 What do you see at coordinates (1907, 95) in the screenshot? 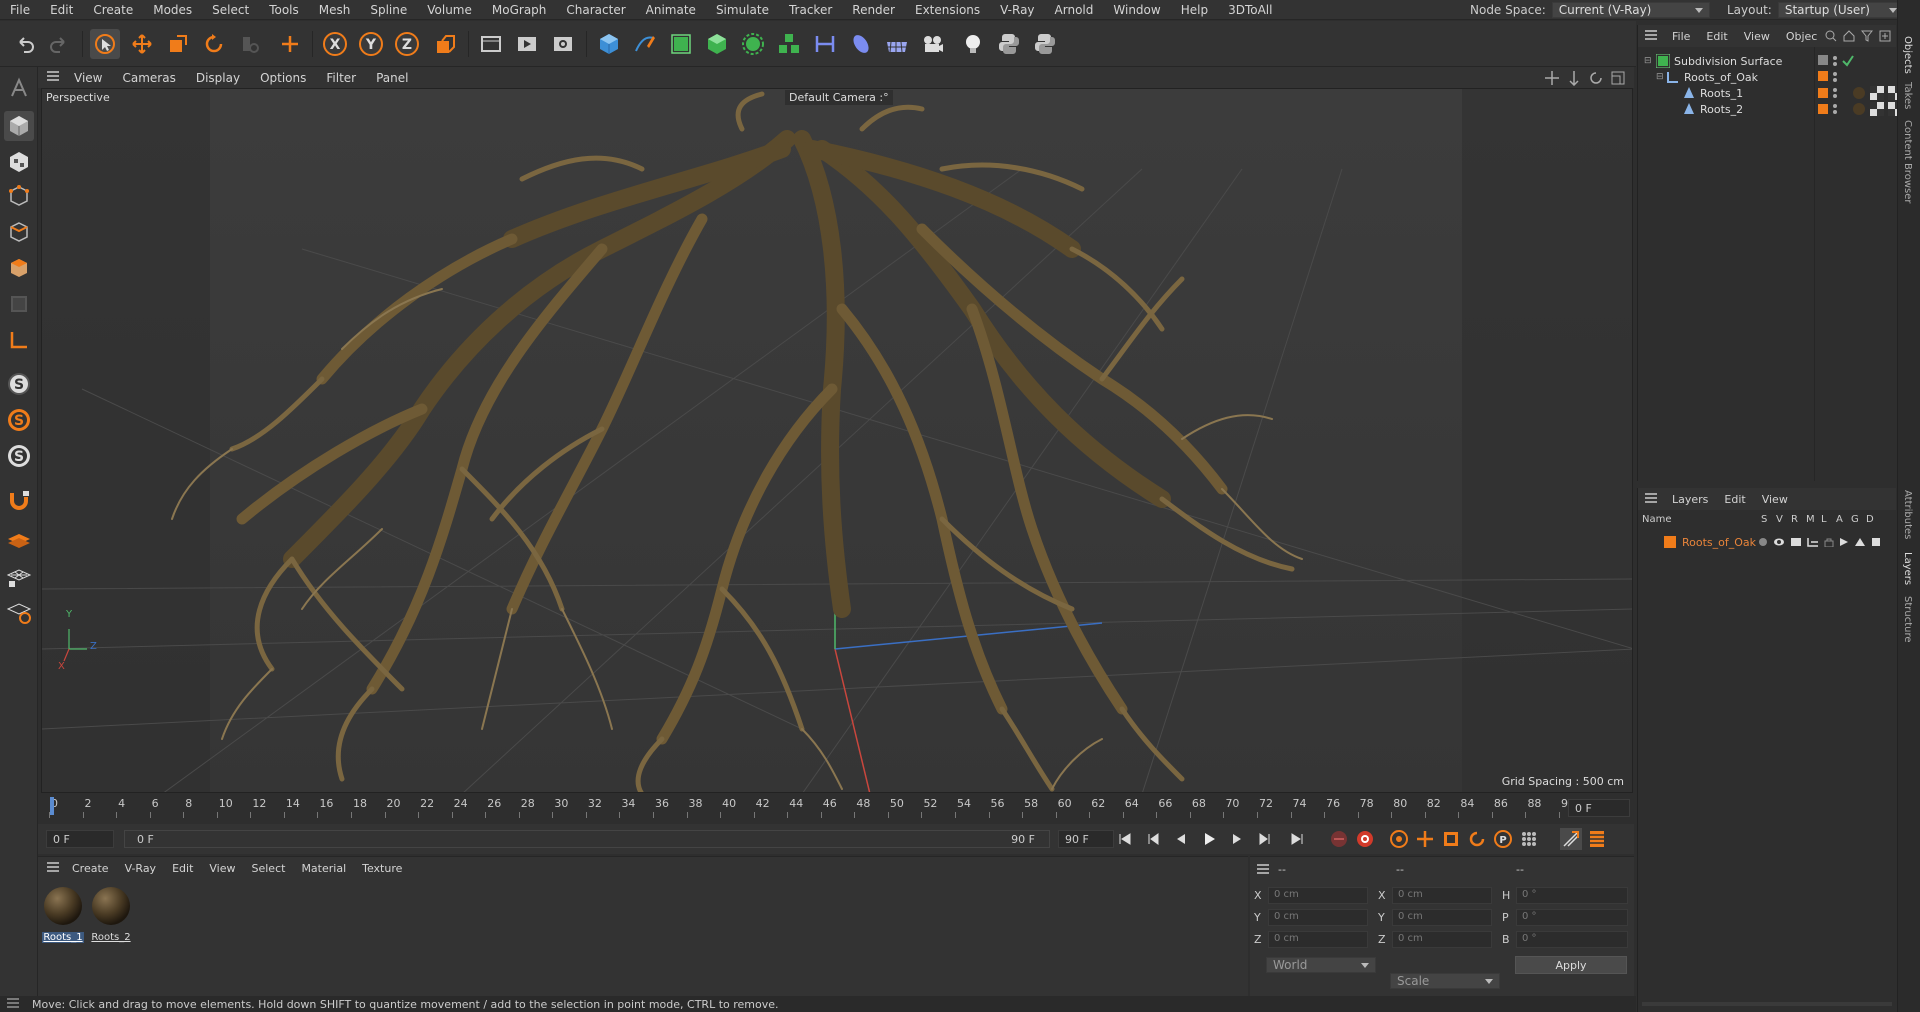
I see `tab-takes: Takes` at bounding box center [1907, 95].